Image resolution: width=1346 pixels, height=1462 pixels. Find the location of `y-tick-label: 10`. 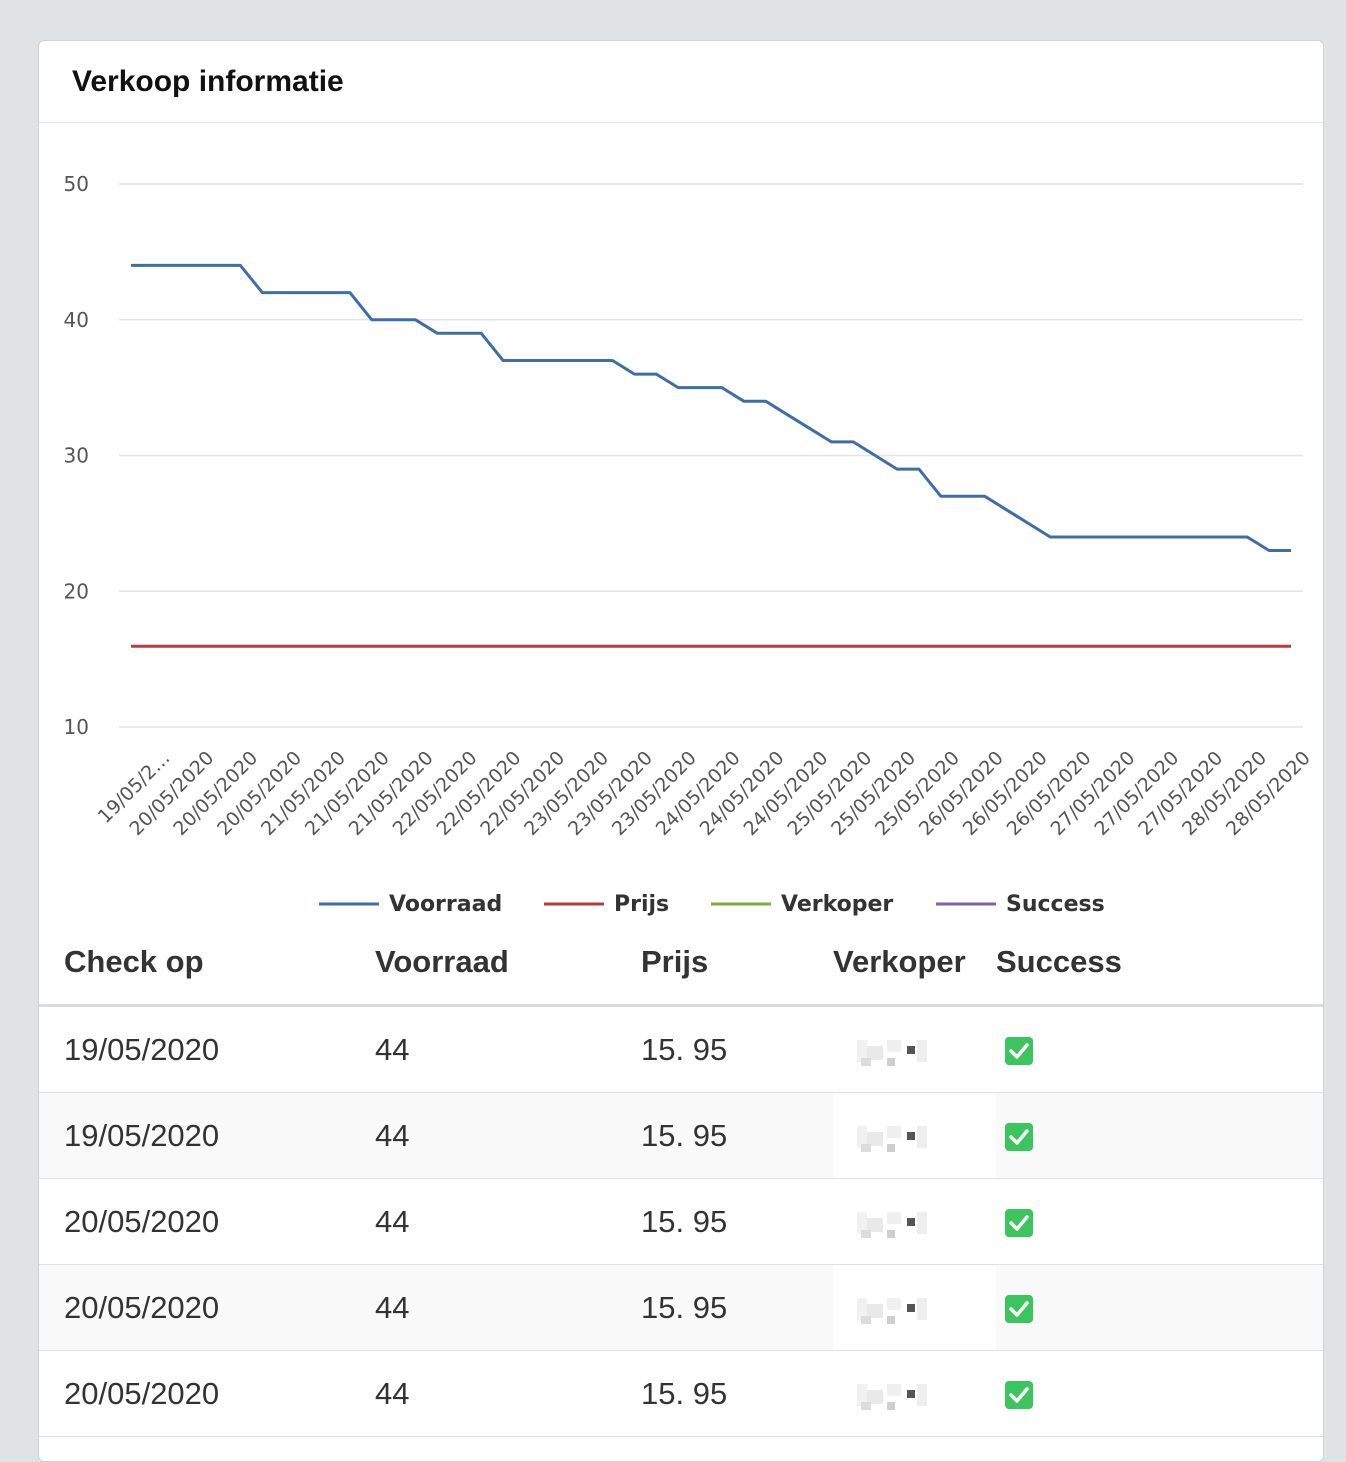

y-tick-label: 10 is located at coordinates (76, 727).